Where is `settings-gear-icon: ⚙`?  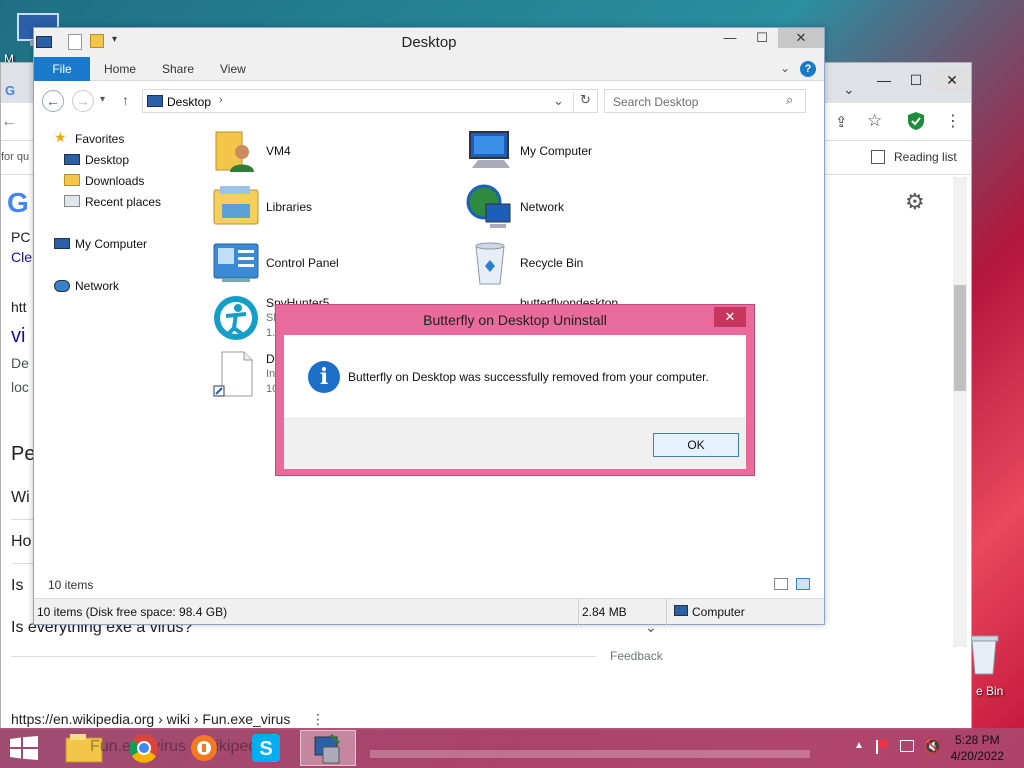
settings-gear-icon: ⚙ is located at coordinates (915, 202).